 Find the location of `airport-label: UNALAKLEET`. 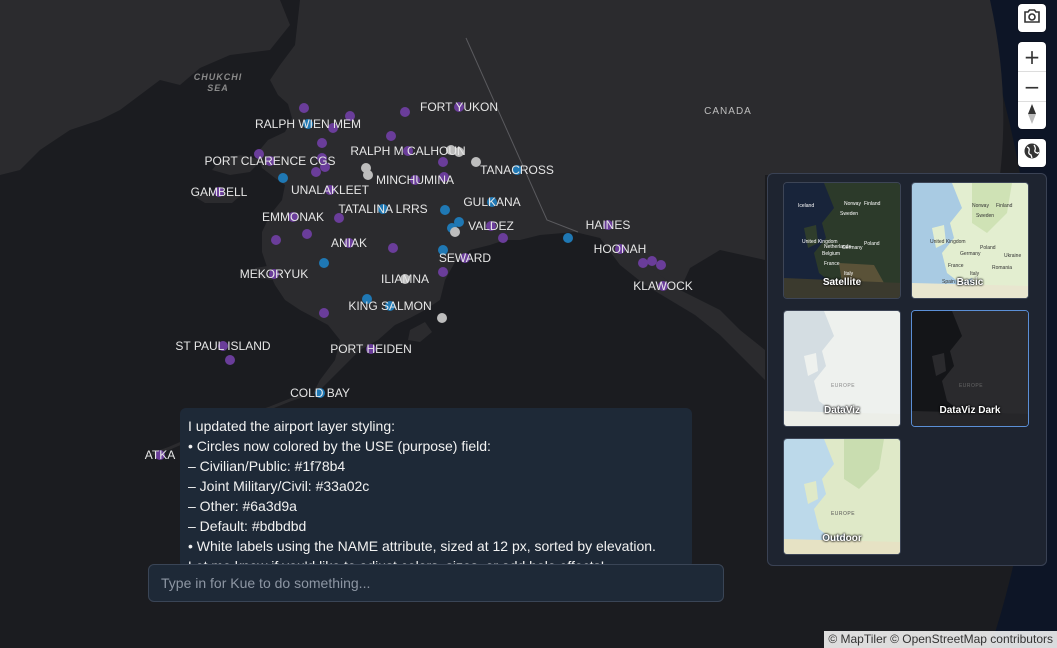

airport-label: UNALAKLEET is located at coordinates (330, 190).